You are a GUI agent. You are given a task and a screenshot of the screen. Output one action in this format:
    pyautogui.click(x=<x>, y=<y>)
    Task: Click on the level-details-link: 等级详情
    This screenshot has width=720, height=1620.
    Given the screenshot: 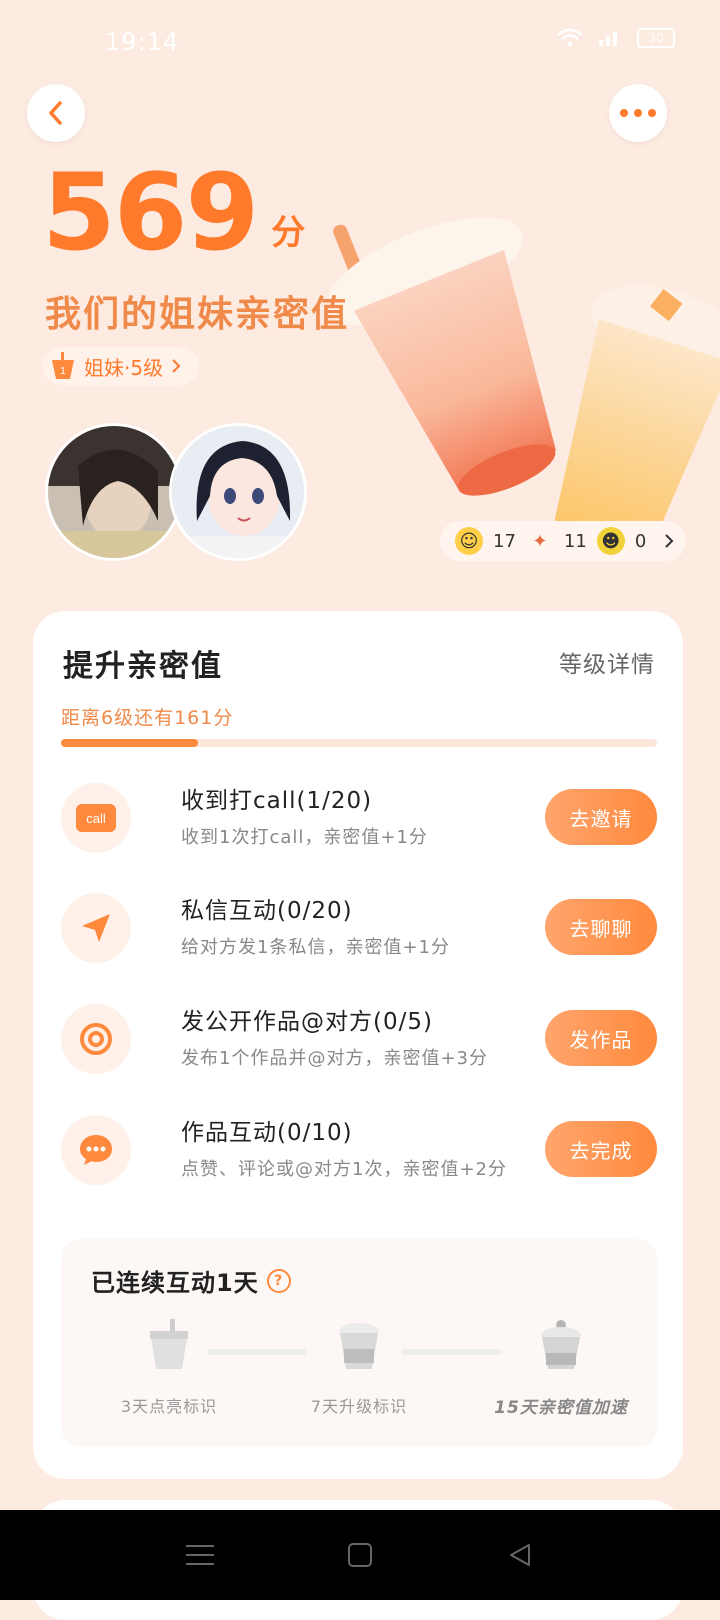 What is the action you would take?
    pyautogui.click(x=607, y=662)
    